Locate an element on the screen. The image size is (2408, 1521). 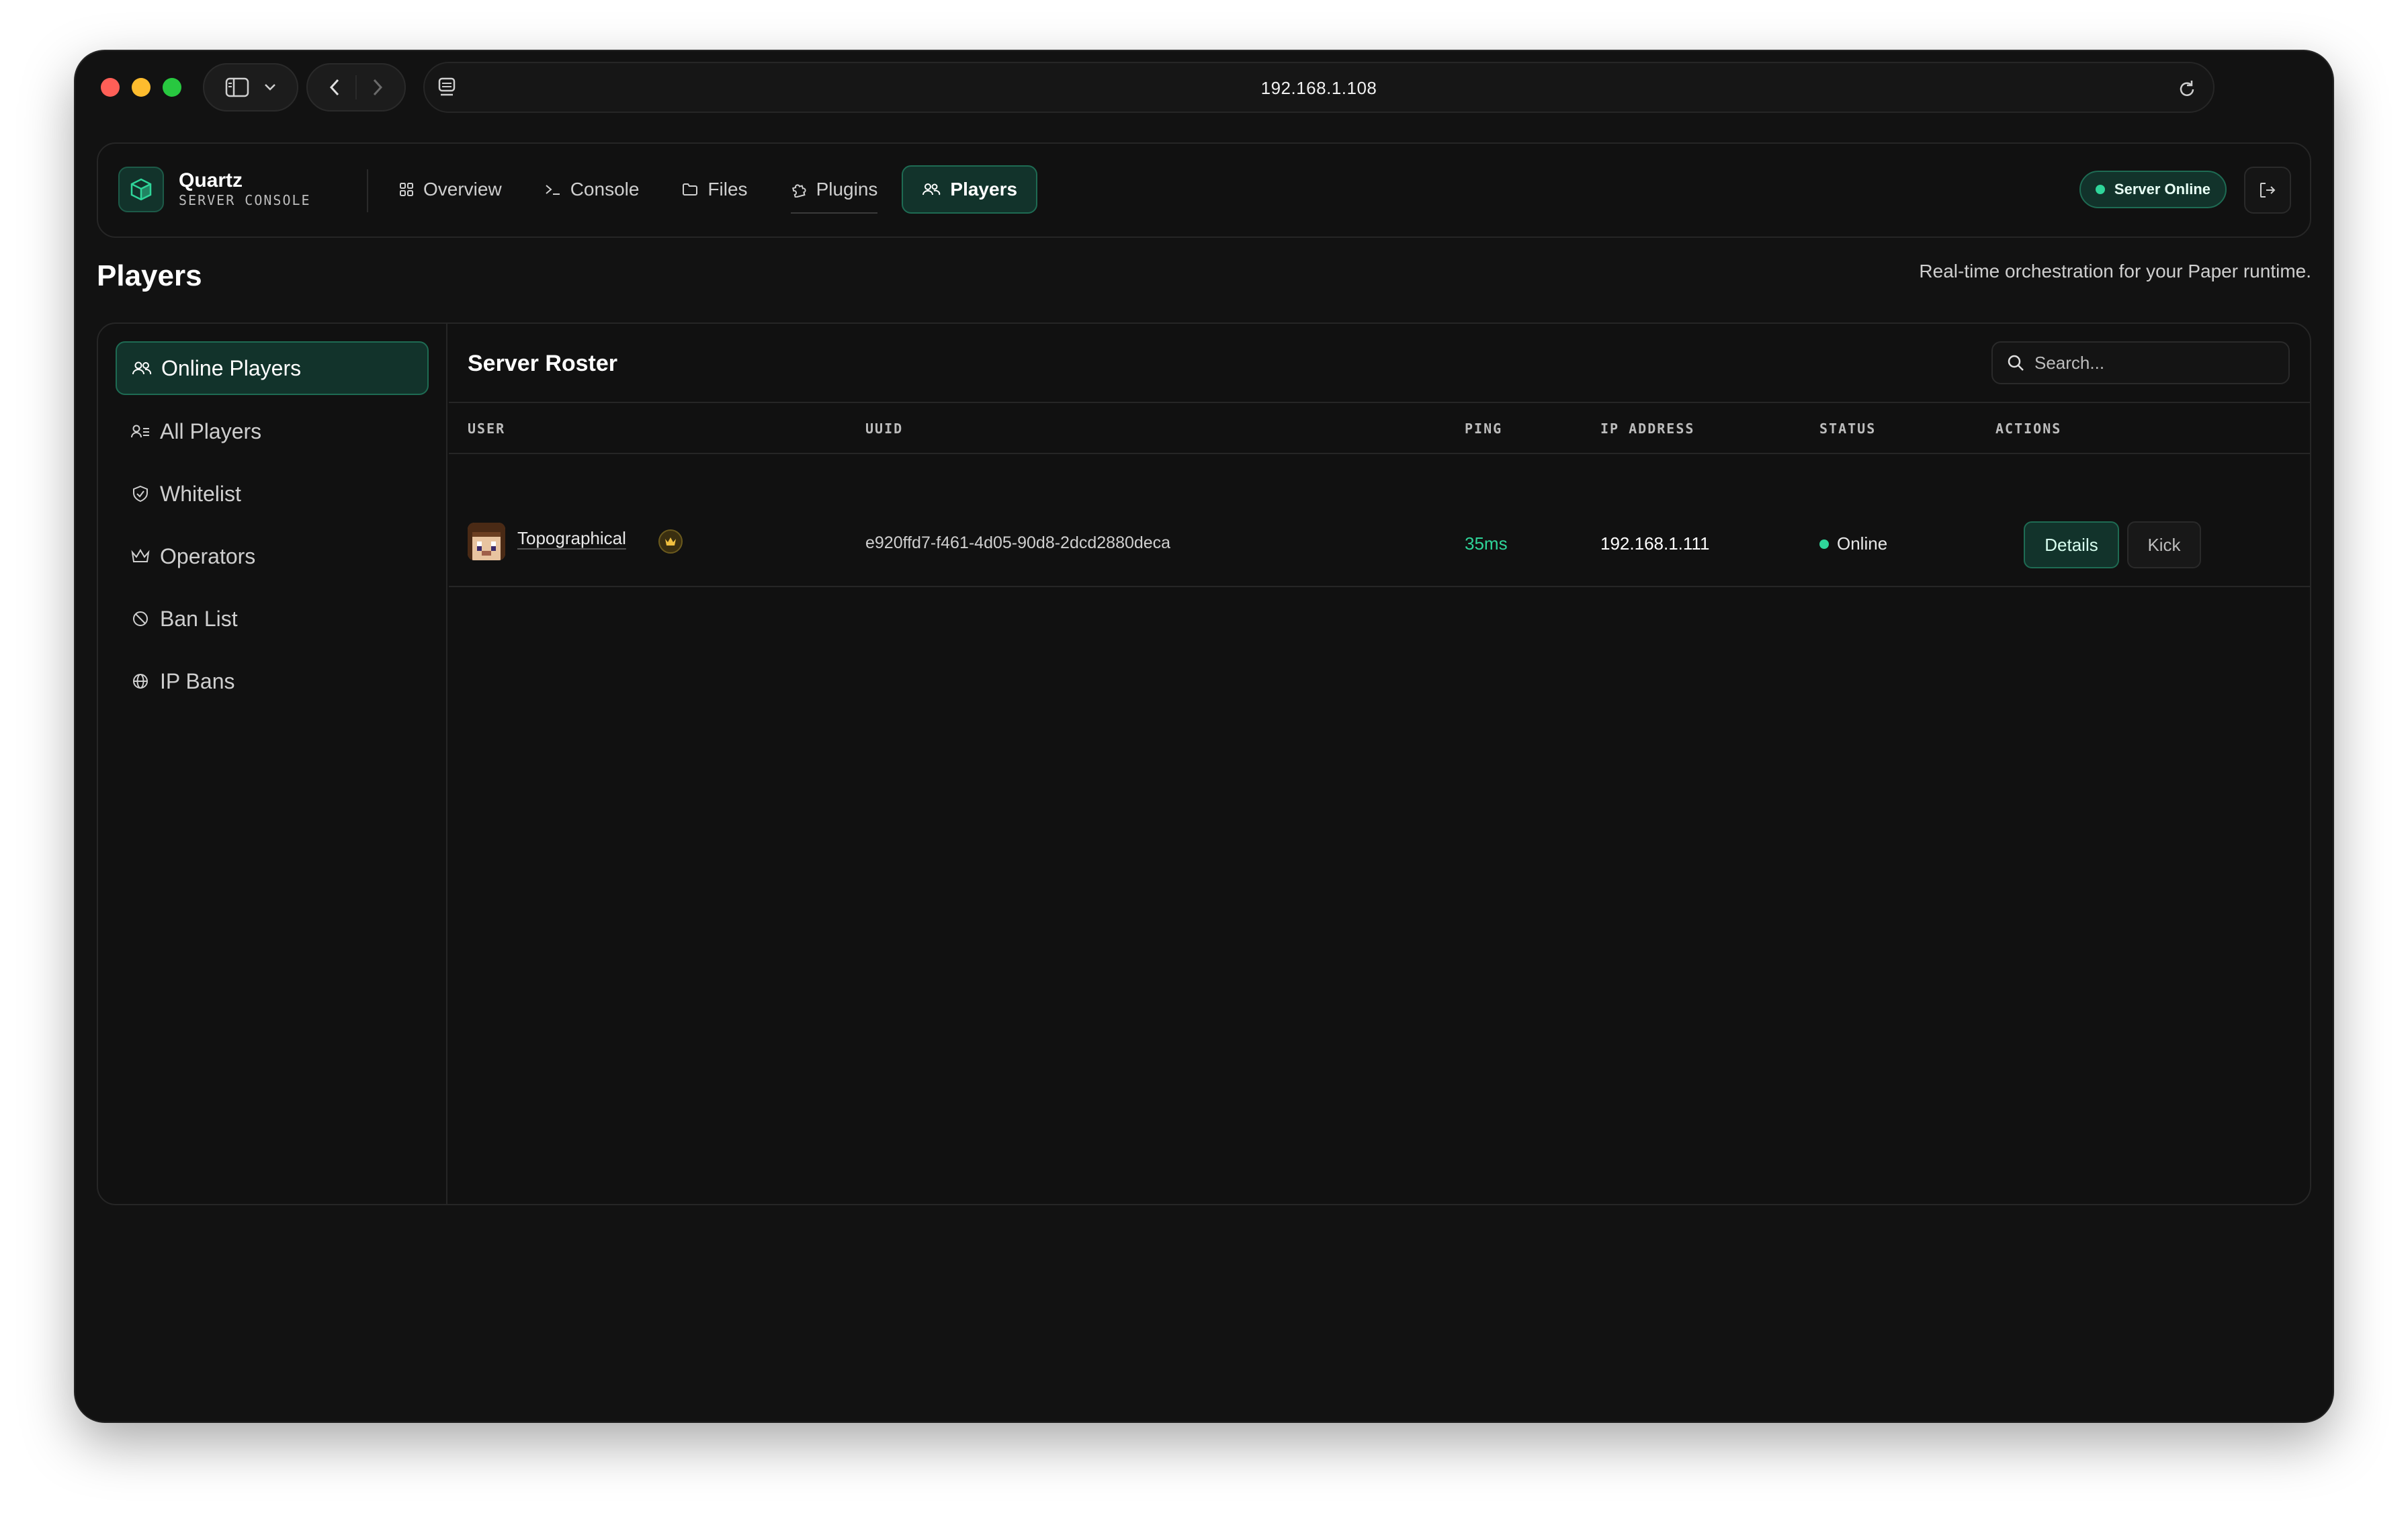
table-row-divider is located at coordinates (1380, 586).